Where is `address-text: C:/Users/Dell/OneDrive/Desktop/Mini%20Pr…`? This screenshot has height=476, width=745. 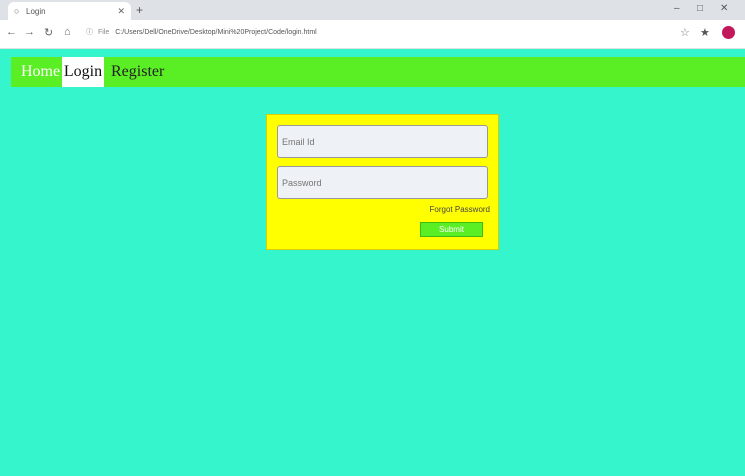 address-text: C:/Users/Dell/OneDrive/Desktop/Mini%20Pr… is located at coordinates (216, 32).